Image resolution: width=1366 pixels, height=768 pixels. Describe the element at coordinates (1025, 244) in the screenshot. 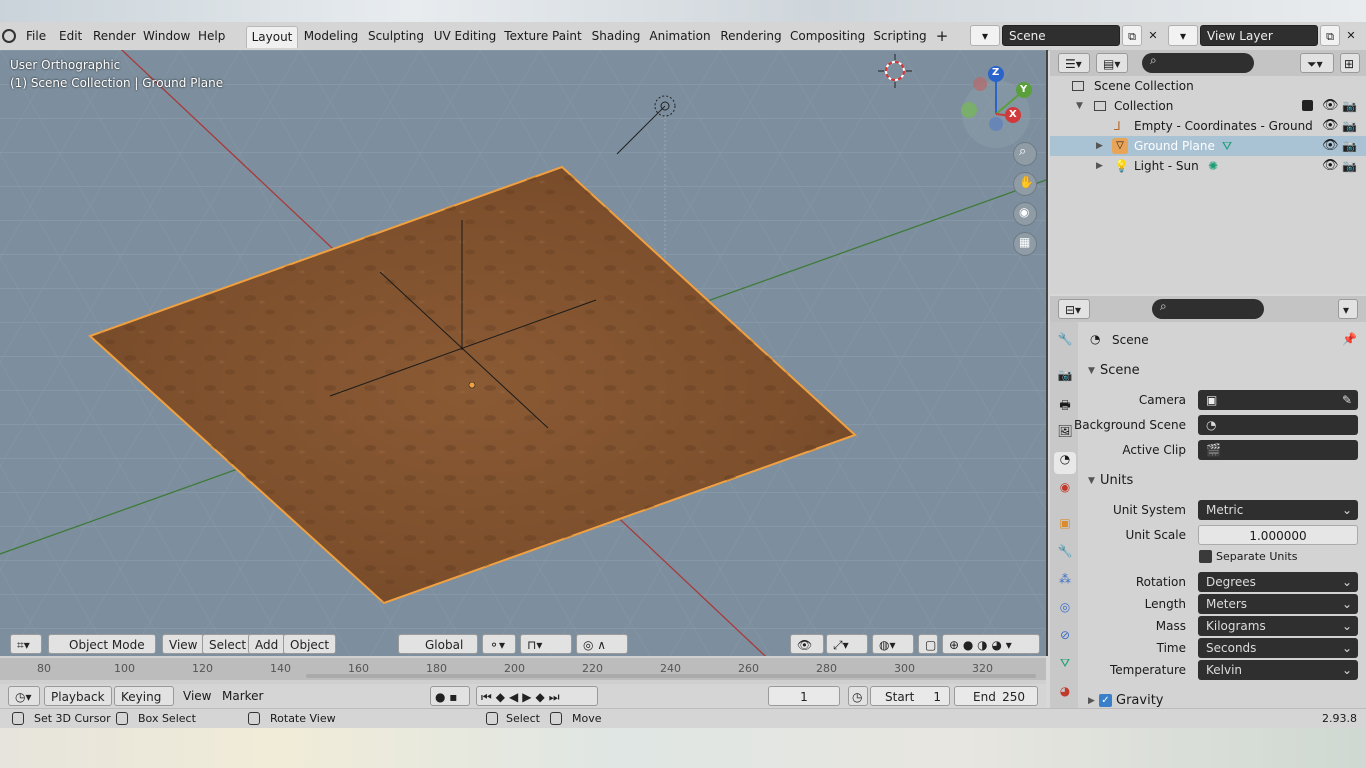

I see `grid-perspective-icon: ▦` at that location.